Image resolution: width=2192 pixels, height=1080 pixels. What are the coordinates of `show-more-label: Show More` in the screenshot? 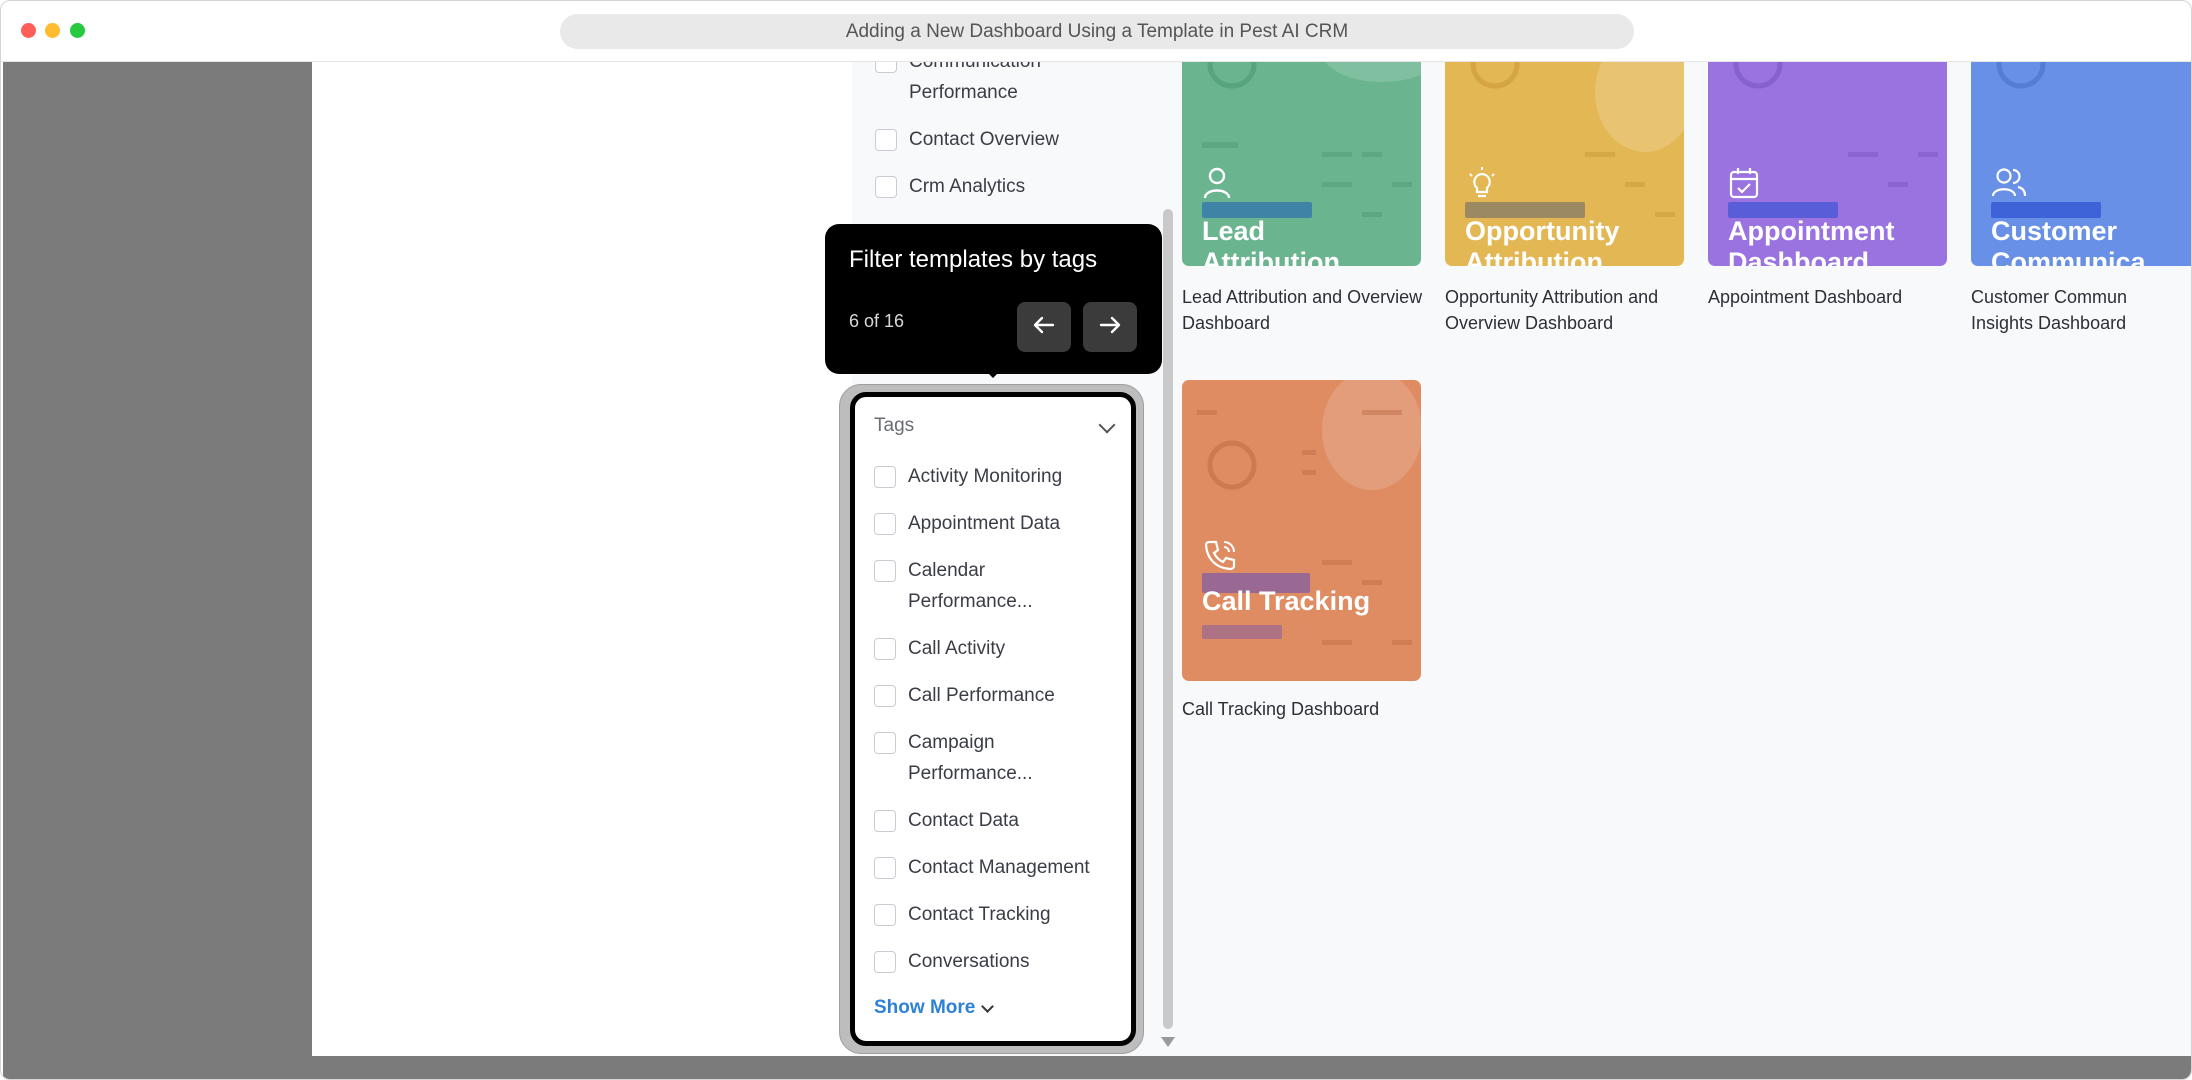 It's located at (925, 1007).